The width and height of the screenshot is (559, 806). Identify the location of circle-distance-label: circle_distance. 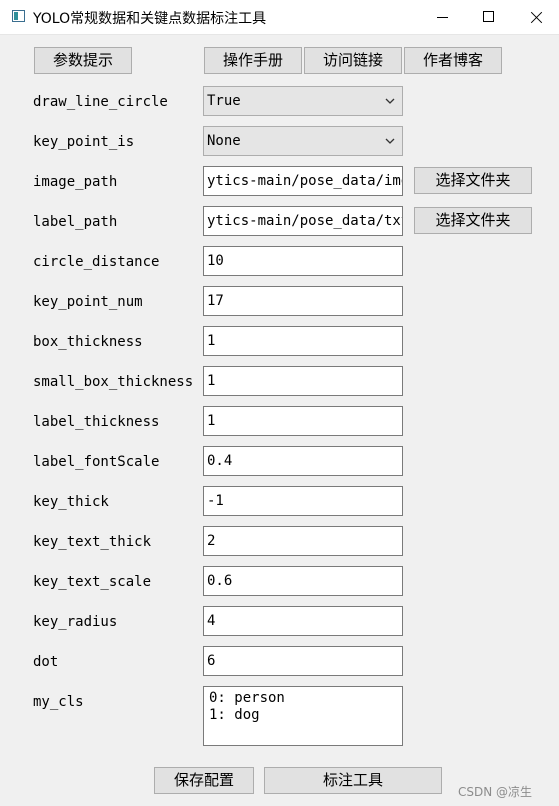
(96, 262).